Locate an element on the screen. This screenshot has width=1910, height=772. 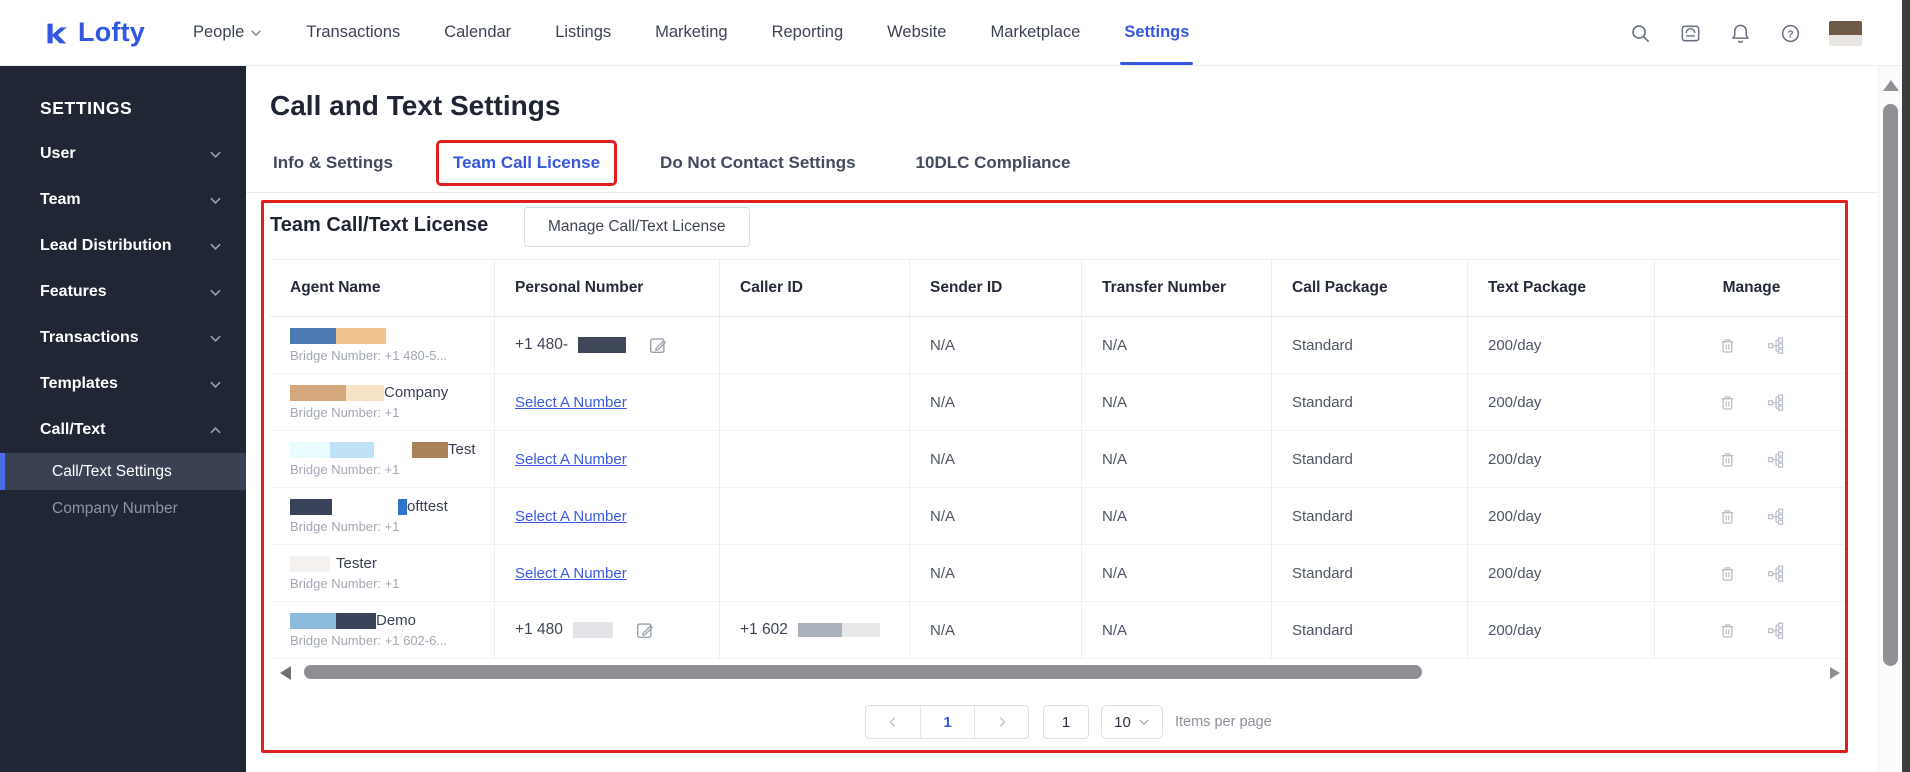
tab-do-not-contact-settings: Do Not Contact Settings is located at coordinates (758, 163).